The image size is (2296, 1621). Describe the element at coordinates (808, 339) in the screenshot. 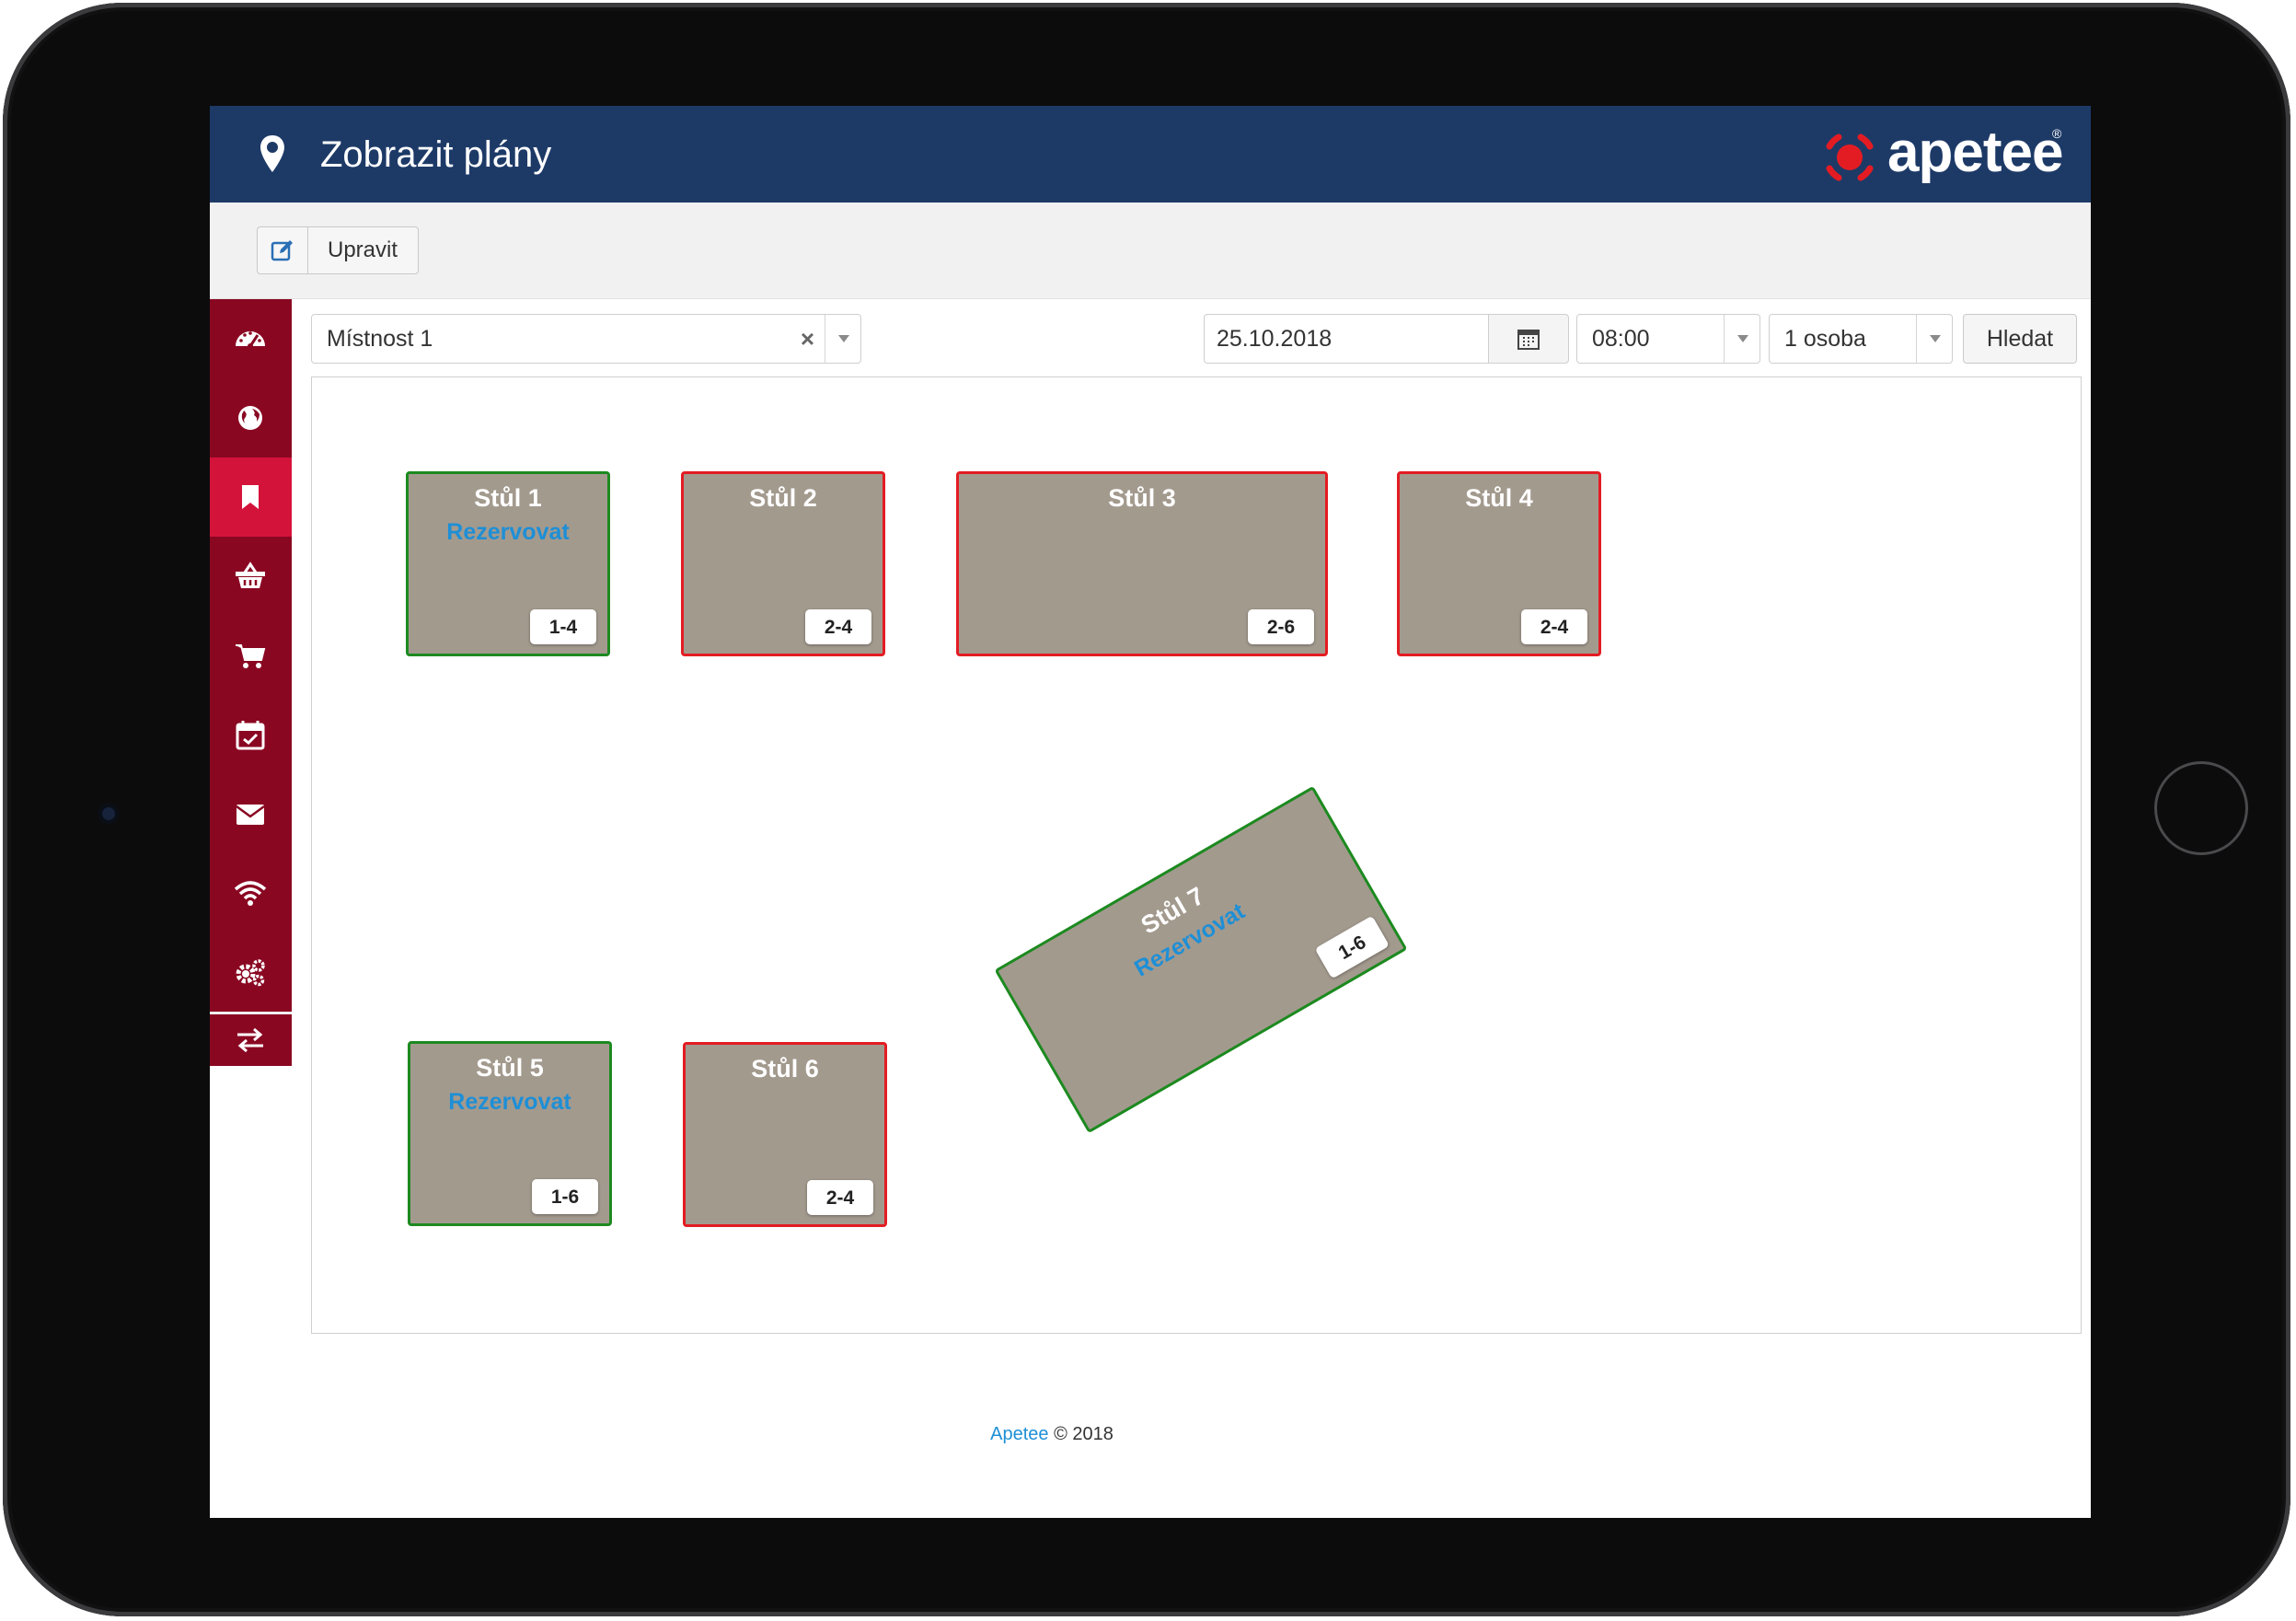

I see `clear-icon: ×` at that location.